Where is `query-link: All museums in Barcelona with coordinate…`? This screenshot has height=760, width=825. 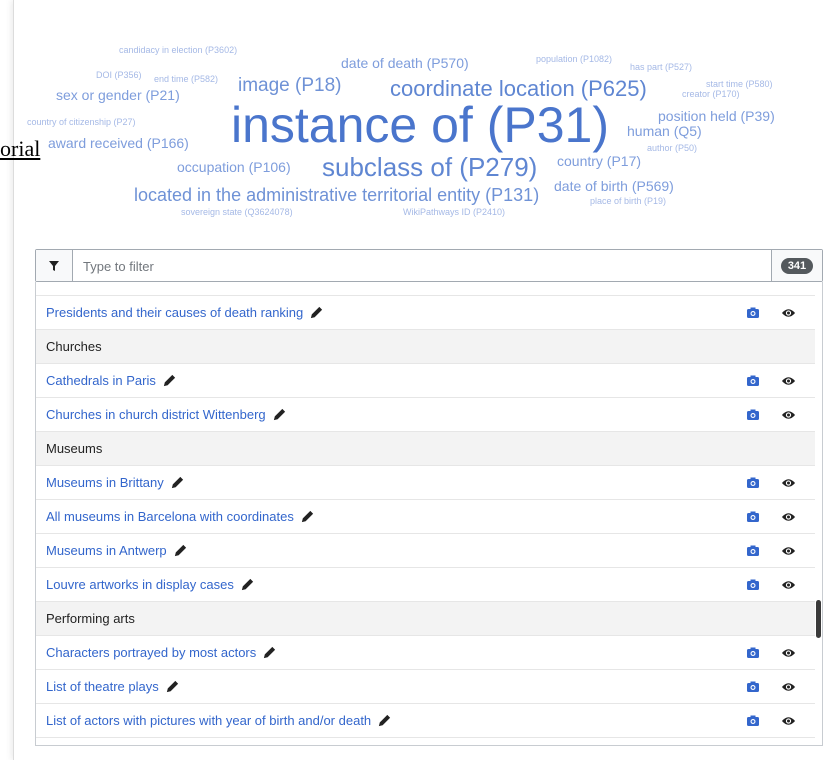 query-link: All museums in Barcelona with coordinate… is located at coordinates (180, 516).